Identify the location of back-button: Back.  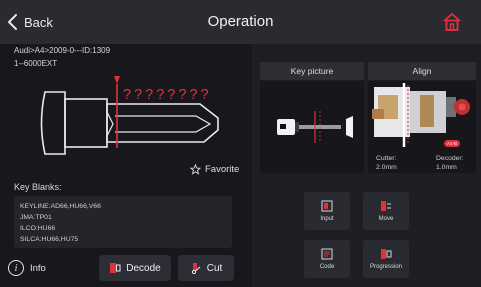
(29, 22).